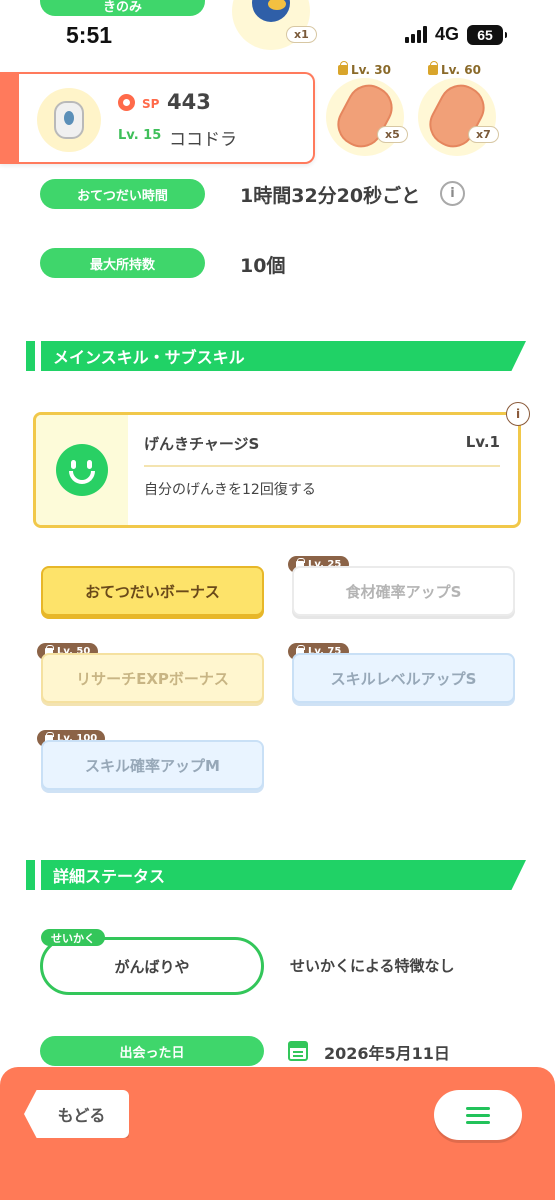  Describe the element at coordinates (152, 1051) in the screenshot. I see `met-date-label: 出会った日` at that location.